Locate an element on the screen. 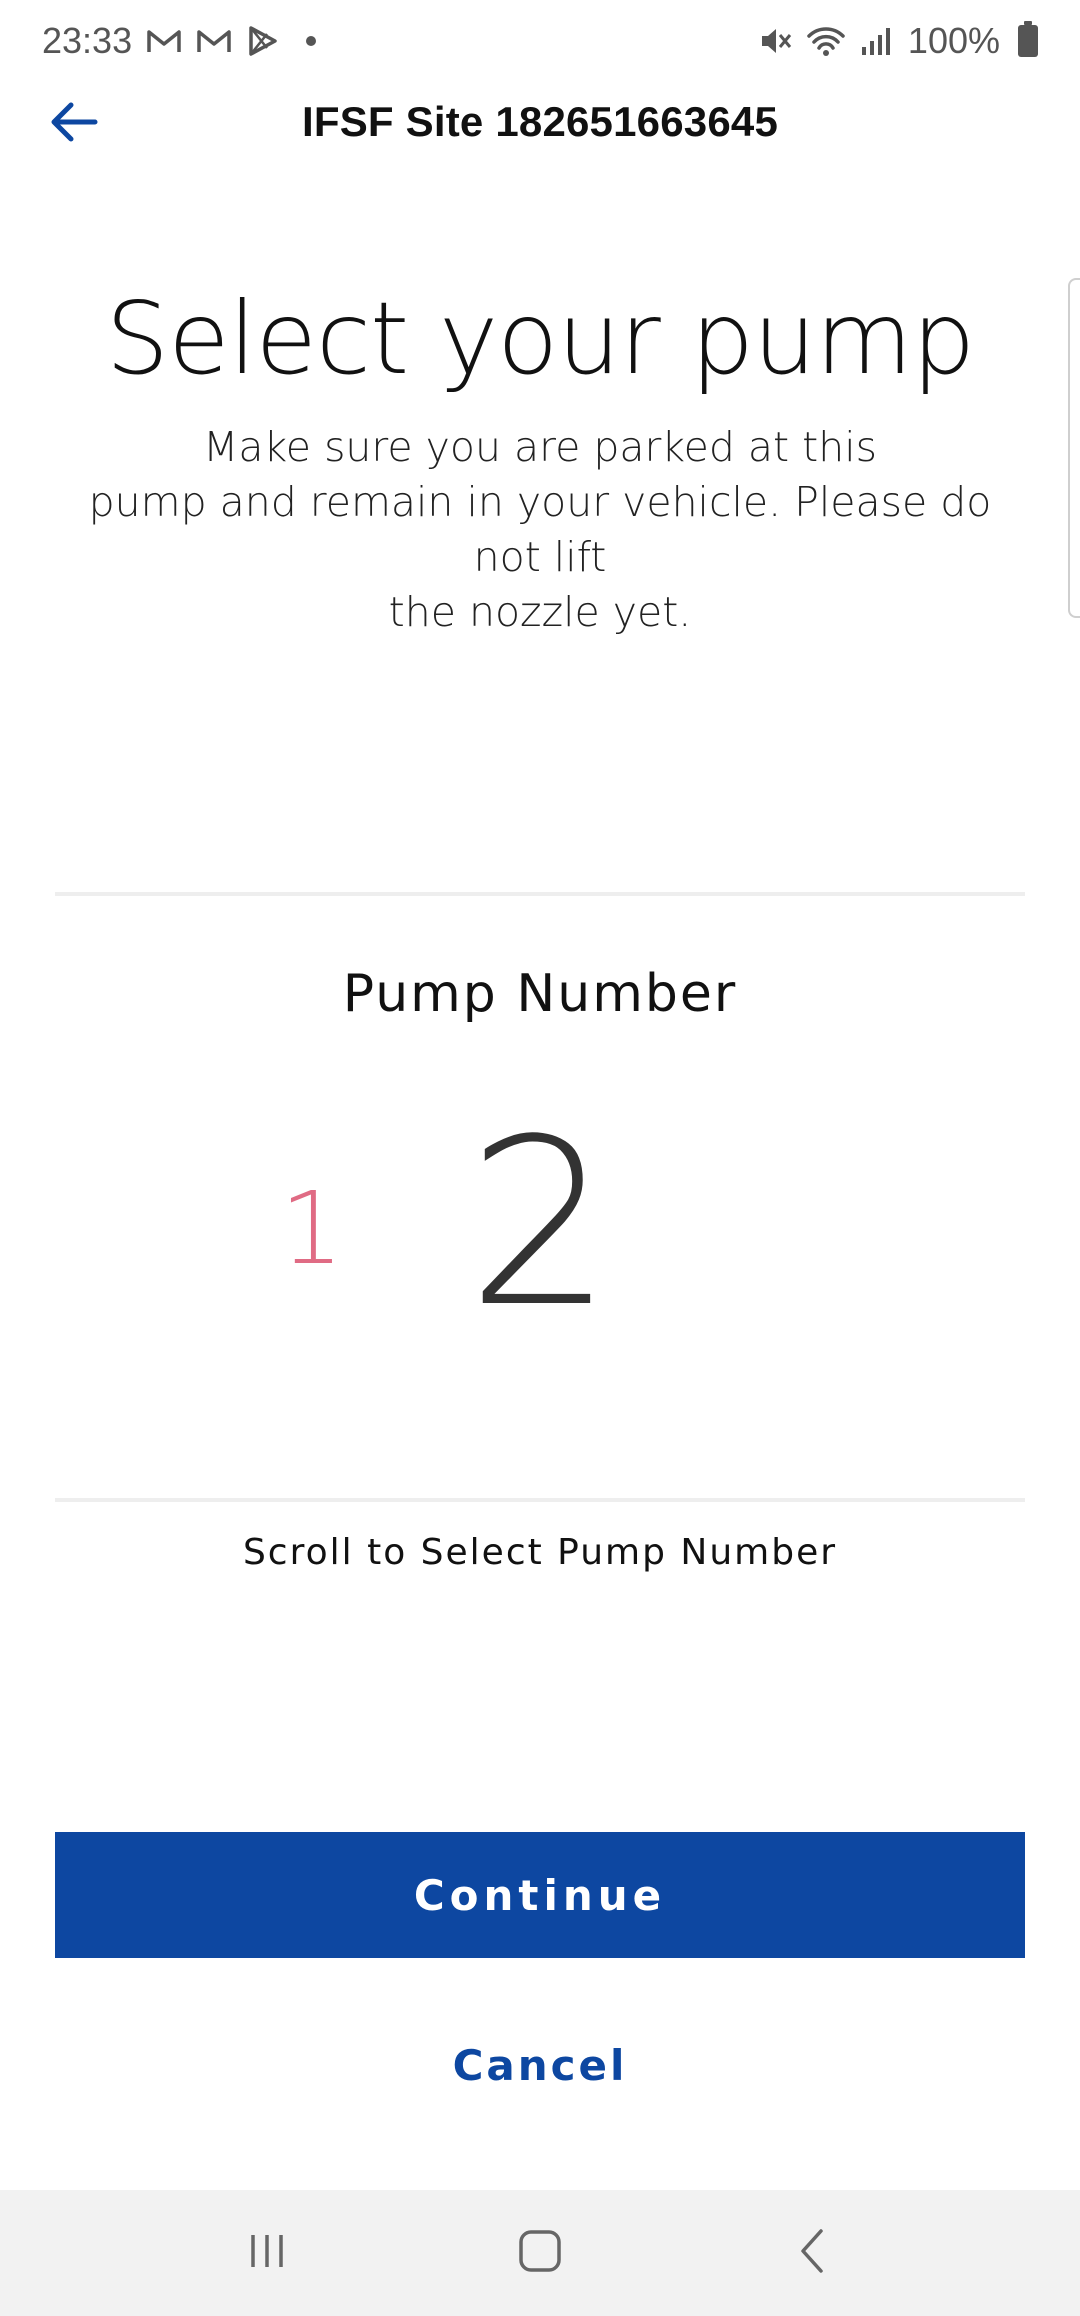 The height and width of the screenshot is (2316, 1080). wifi-icon is located at coordinates (826, 41).